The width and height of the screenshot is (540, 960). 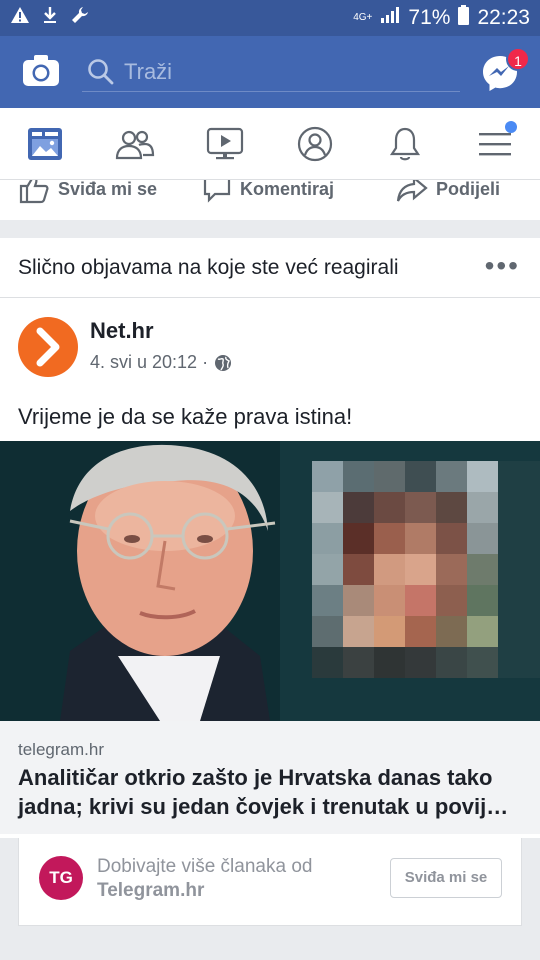 I want to click on post-meta: 4. svi u 20:12 ·, so click(x=161, y=362).